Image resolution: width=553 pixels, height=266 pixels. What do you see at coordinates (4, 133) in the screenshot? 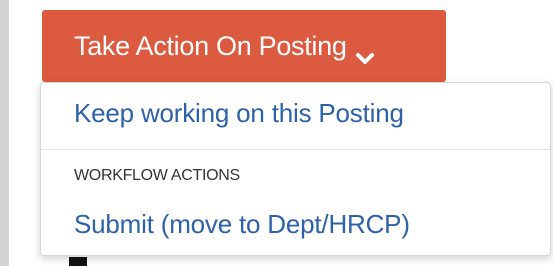
I see `left-divider-bar` at bounding box center [4, 133].